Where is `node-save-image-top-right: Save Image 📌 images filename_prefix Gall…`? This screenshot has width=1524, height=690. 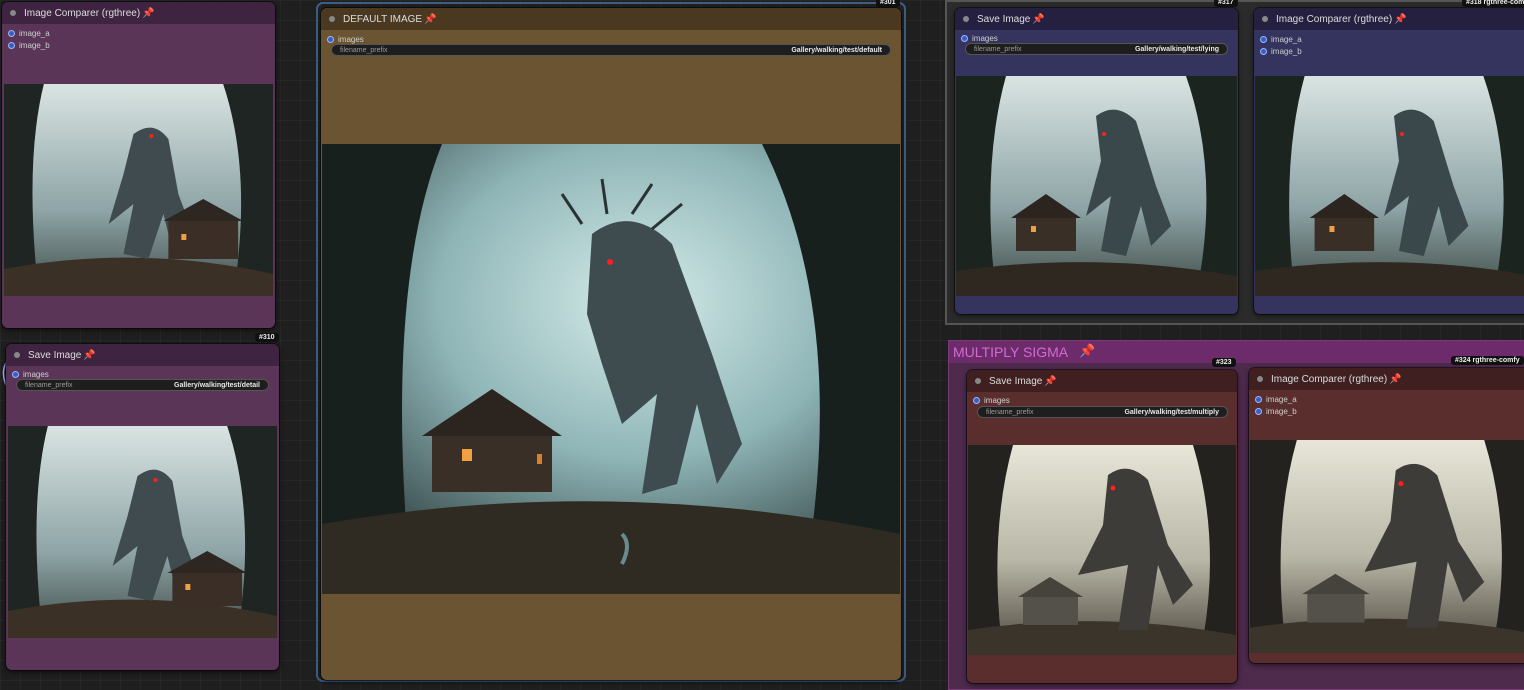
node-save-image-top-right: Save Image 📌 images filename_prefix Gall… is located at coordinates (1096, 161).